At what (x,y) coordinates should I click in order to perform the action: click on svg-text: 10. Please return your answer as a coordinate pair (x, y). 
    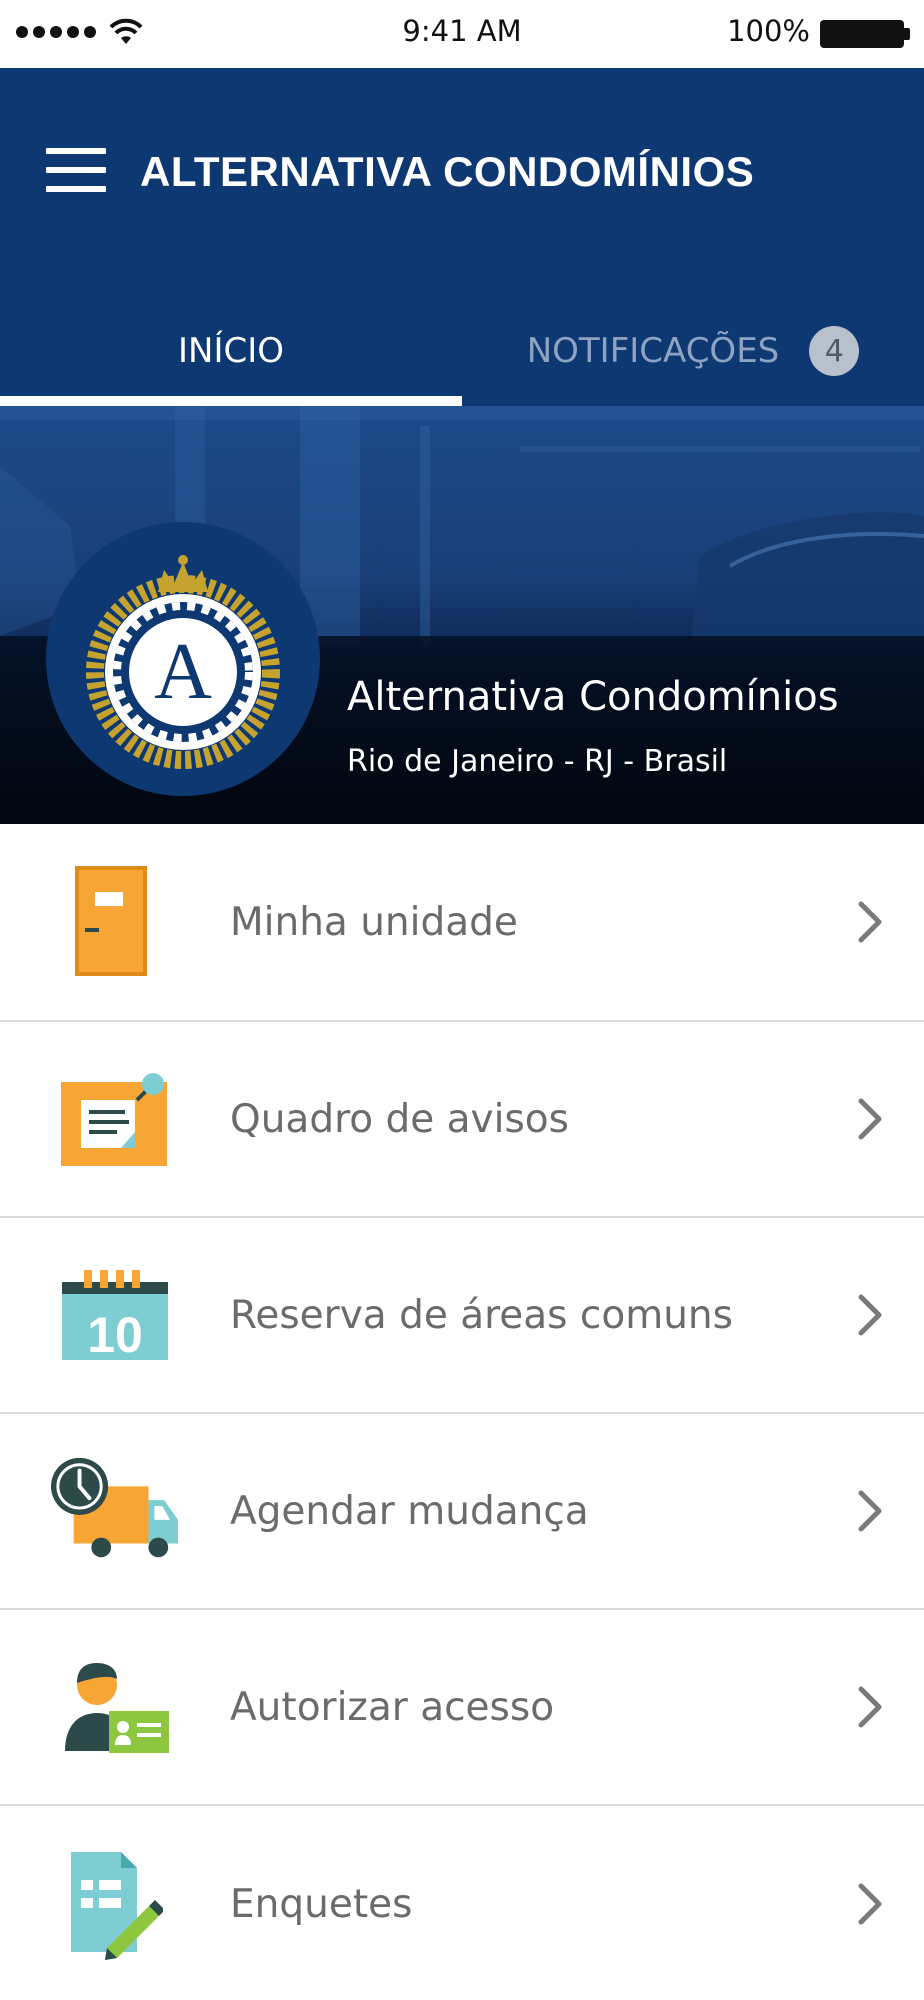
    Looking at the image, I should click on (115, 1334).